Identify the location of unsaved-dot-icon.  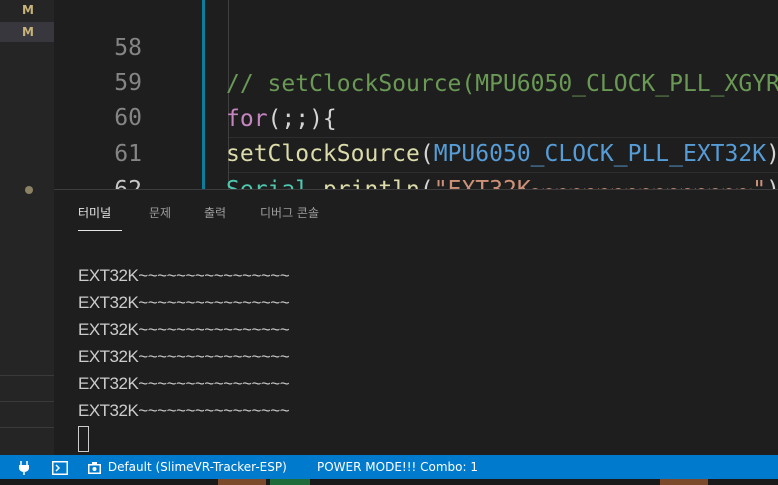
(29, 190).